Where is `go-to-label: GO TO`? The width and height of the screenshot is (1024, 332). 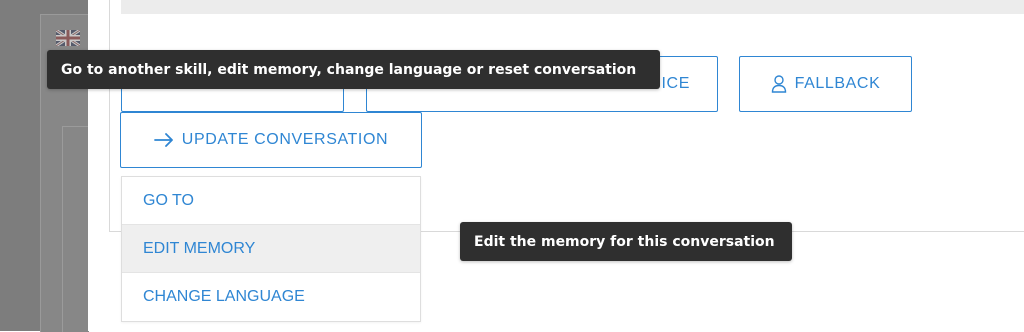 go-to-label: GO TO is located at coordinates (168, 200).